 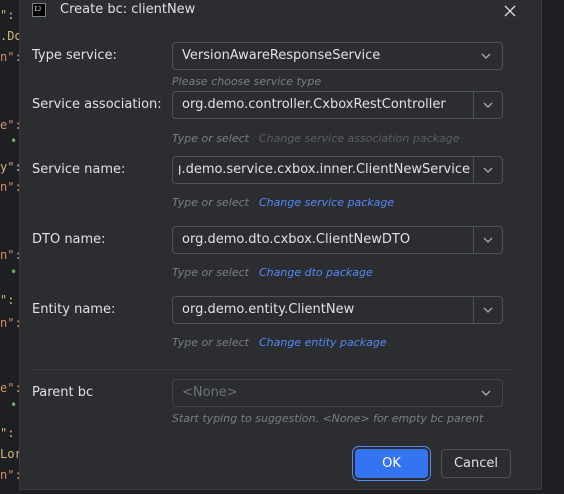 I want to click on parent-bc-label: Parent bc, so click(x=63, y=392).